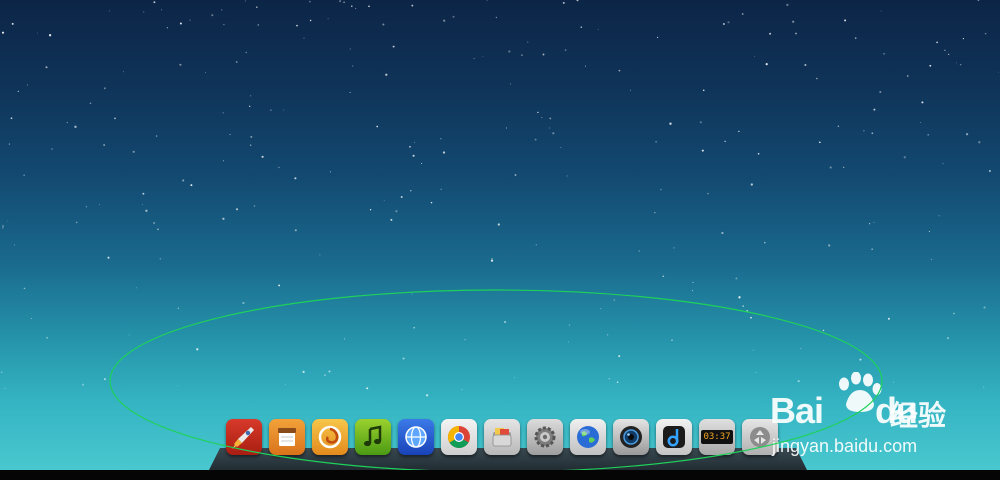 This screenshot has width=1000, height=480. I want to click on recycle-bin-icon, so click(760, 437).